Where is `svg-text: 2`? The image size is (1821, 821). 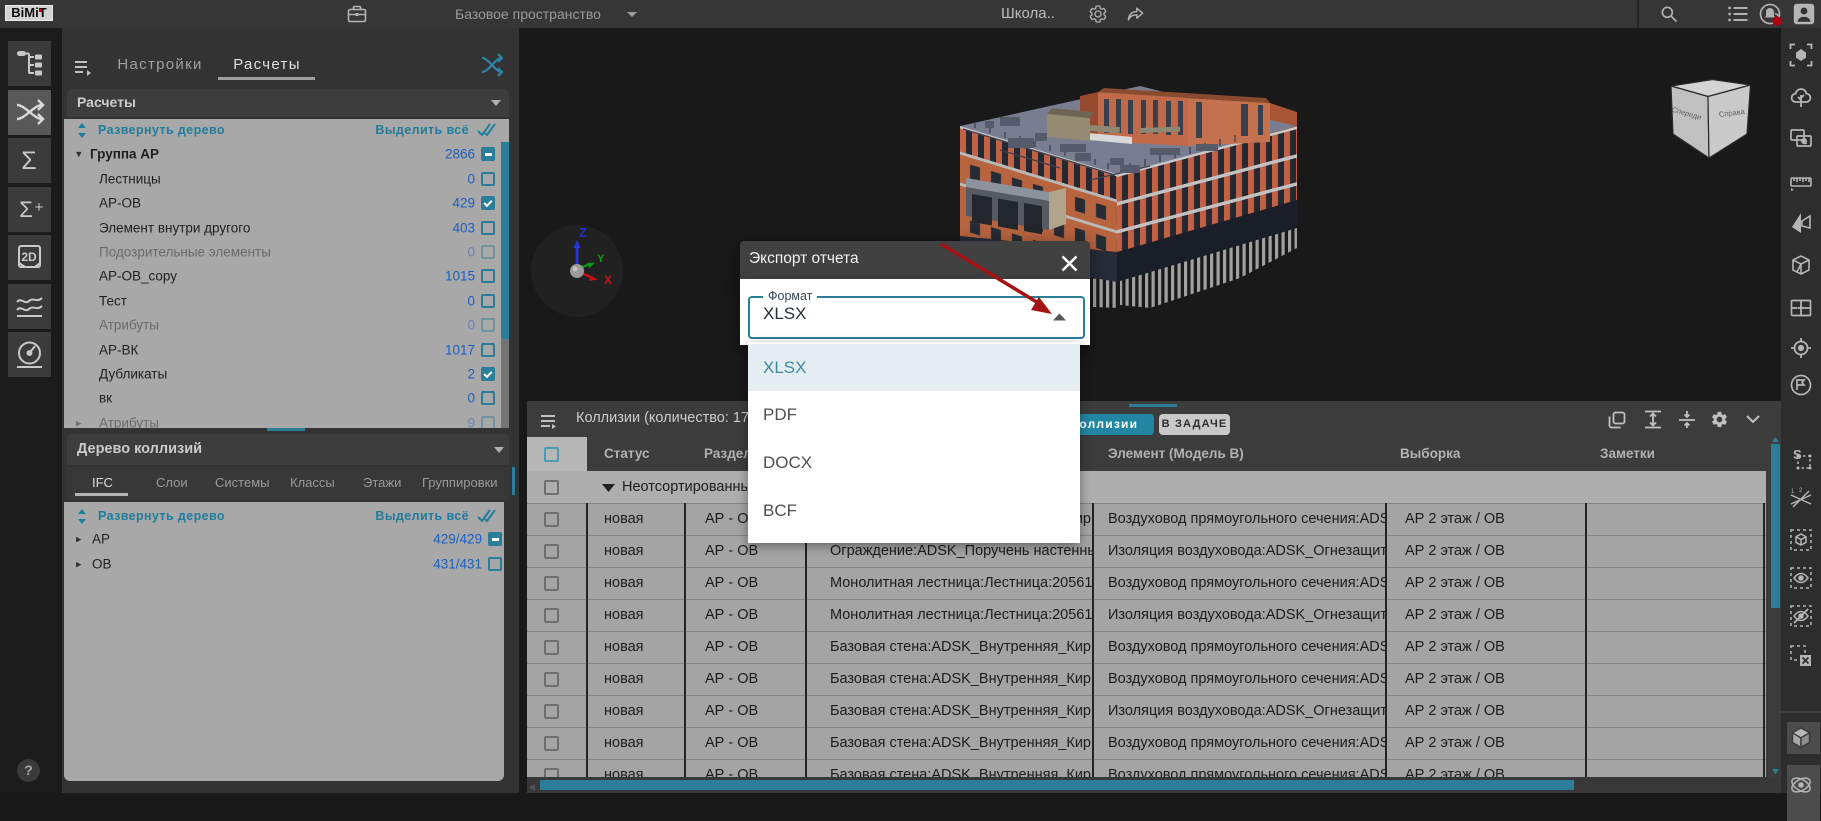 svg-text: 2 is located at coordinates (1801, 491).